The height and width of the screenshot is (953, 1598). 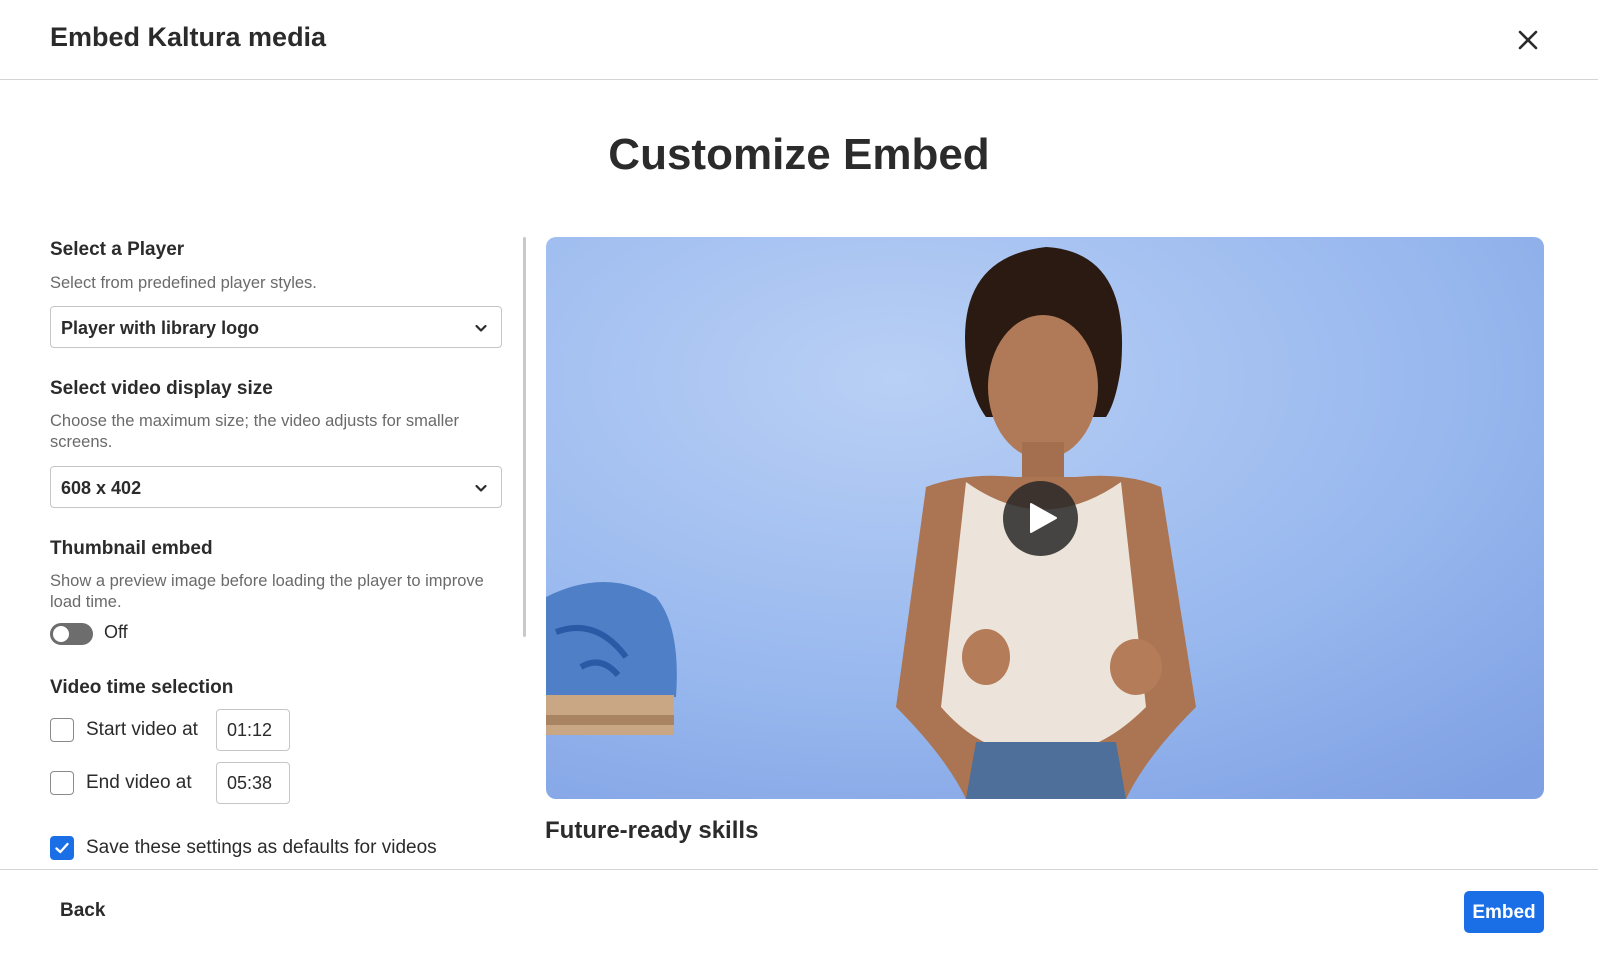 What do you see at coordinates (131, 548) in the screenshot?
I see `thumbnail-section-label: Thumbnail embed` at bounding box center [131, 548].